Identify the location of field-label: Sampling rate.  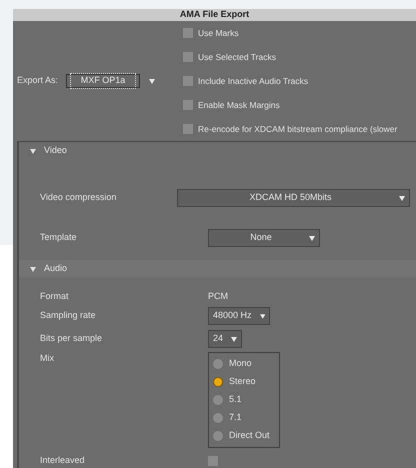
(68, 315).